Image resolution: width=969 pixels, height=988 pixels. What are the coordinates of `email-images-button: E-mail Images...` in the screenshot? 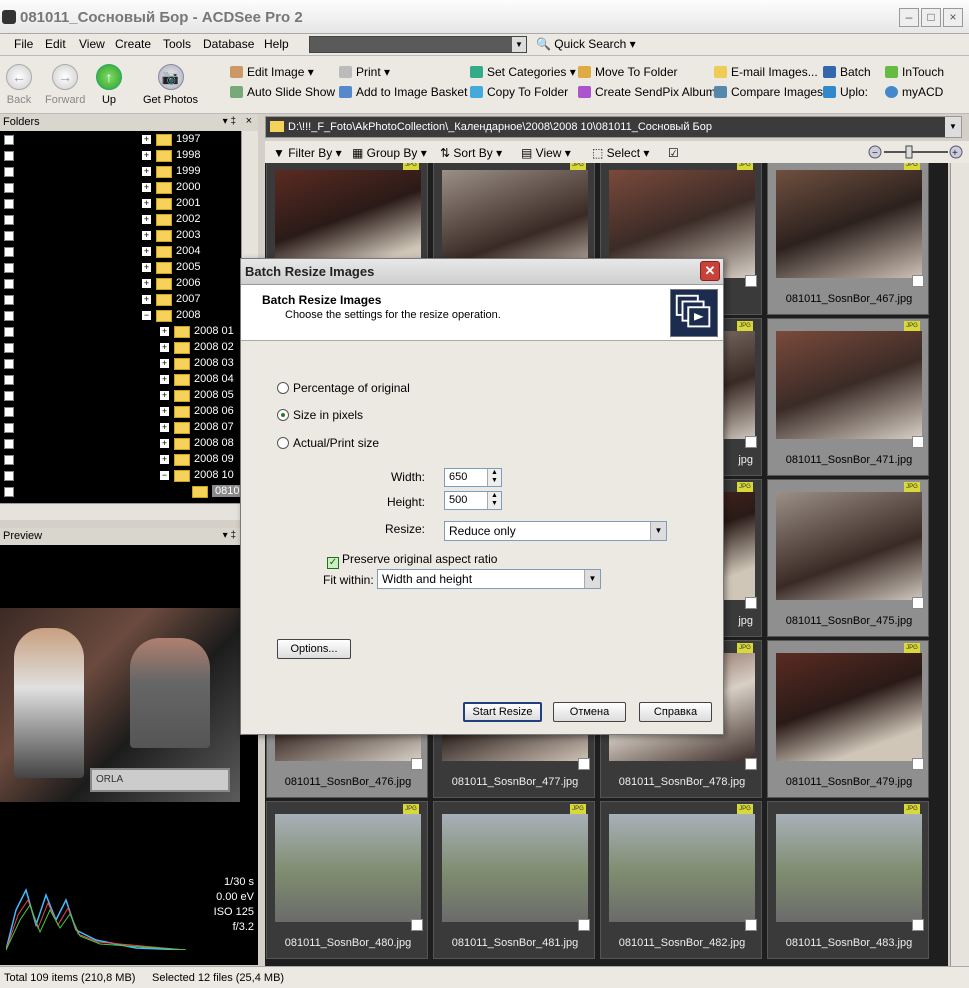 It's located at (766, 72).